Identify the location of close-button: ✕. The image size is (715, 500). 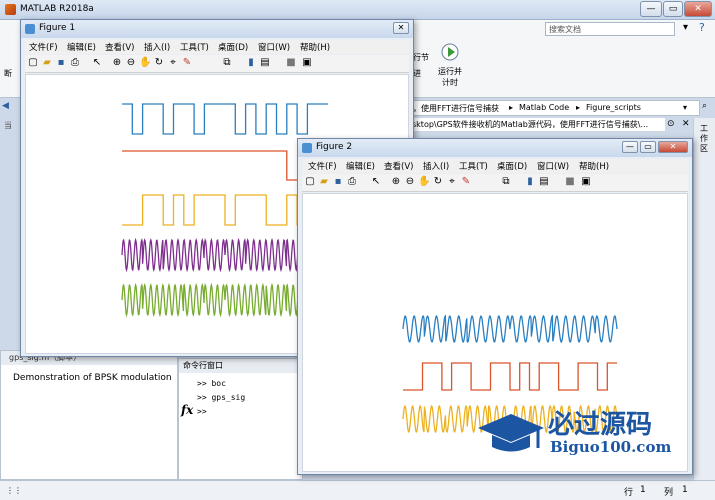
(698, 9).